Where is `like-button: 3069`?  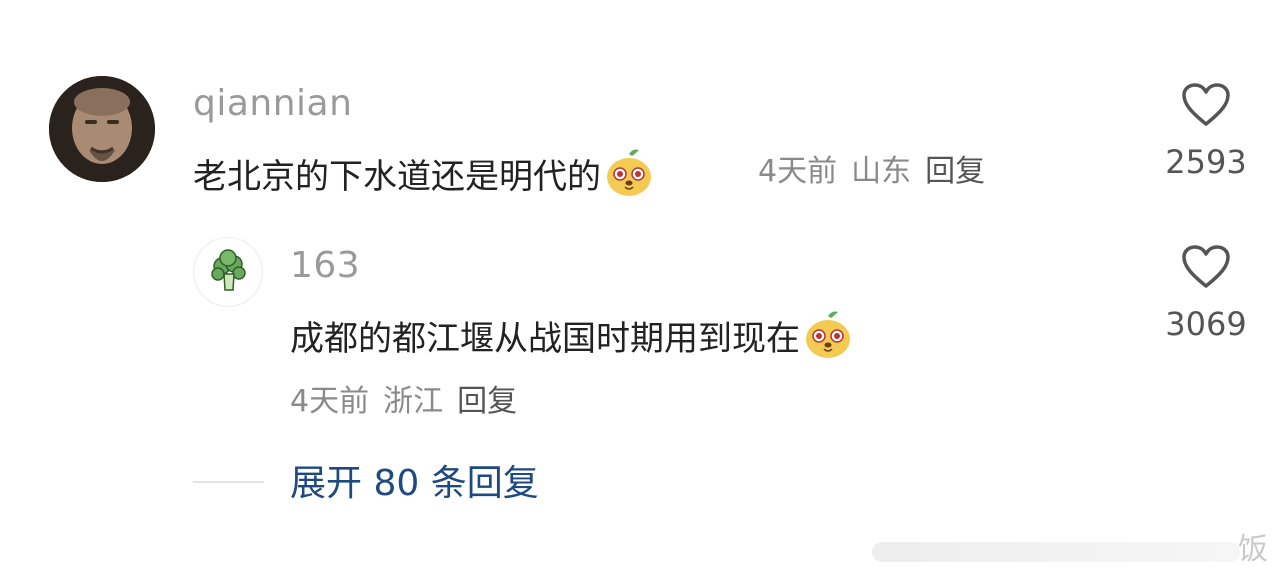 like-button: 3069 is located at coordinates (1206, 294).